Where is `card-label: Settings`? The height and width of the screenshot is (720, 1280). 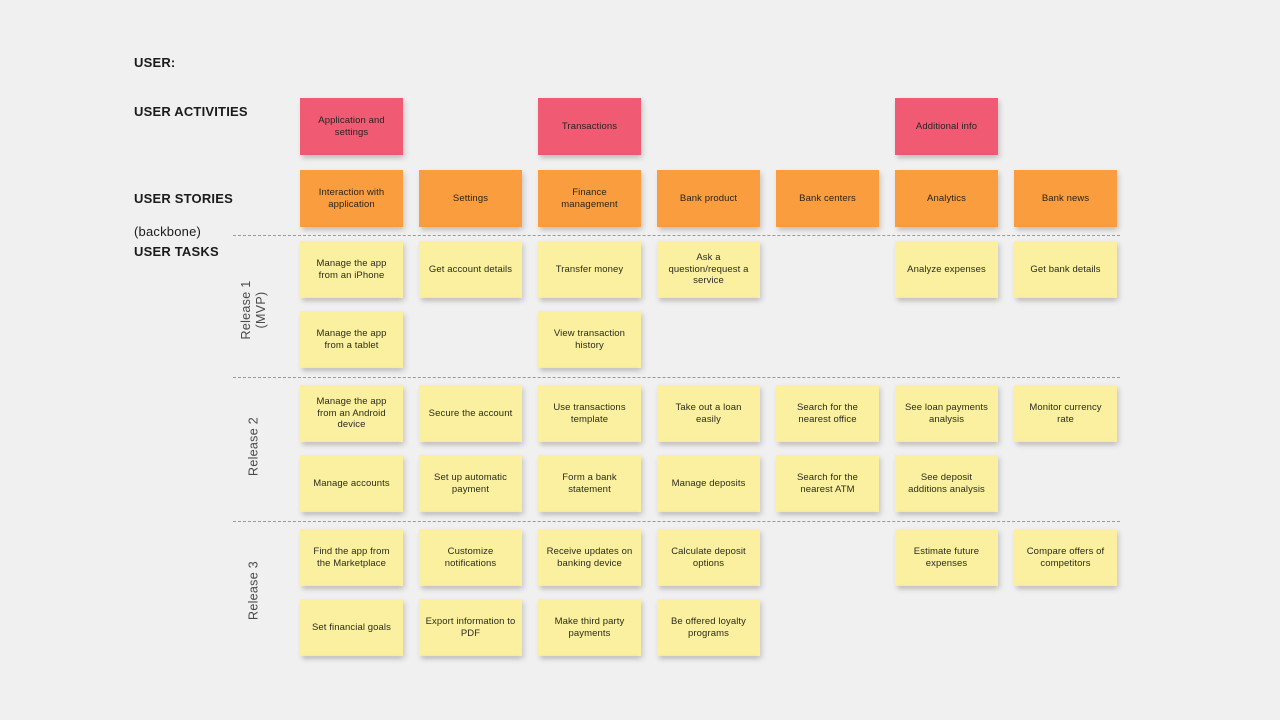
card-label: Settings is located at coordinates (470, 198).